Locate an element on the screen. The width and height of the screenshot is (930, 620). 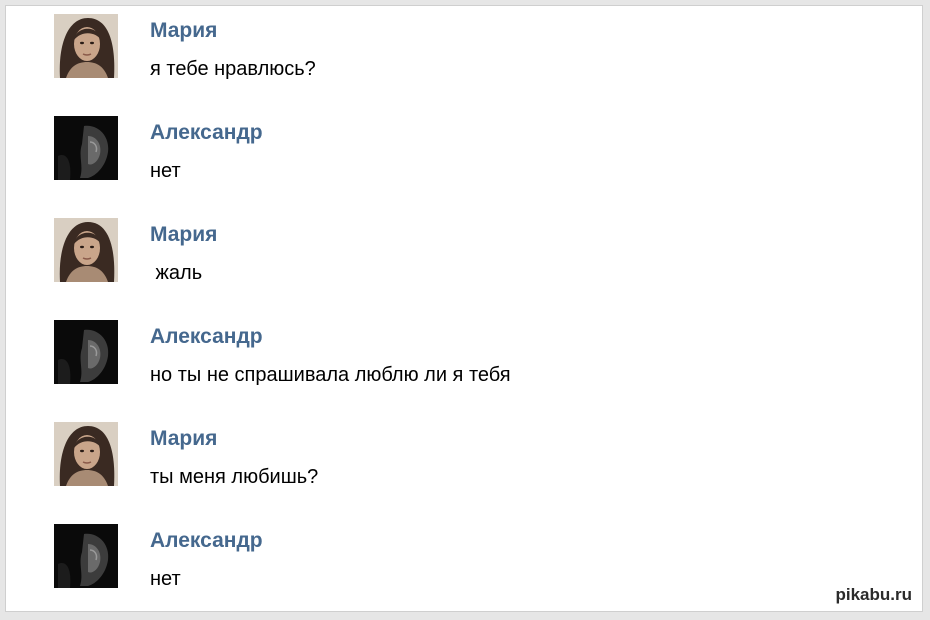
message-item: Мария ты меня любишь? is located at coordinates (454, 452).